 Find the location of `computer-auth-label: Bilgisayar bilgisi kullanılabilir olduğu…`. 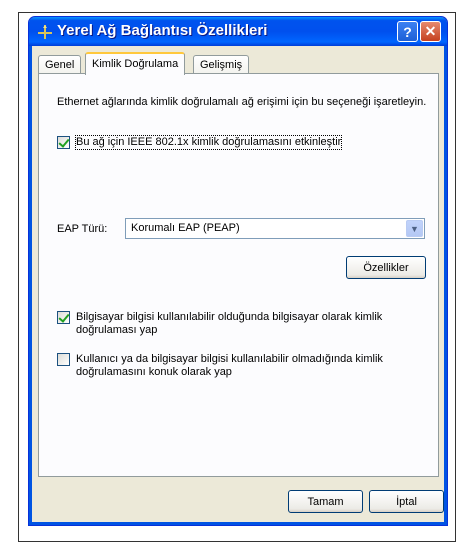

computer-auth-label: Bilgisayar bilgisi kullanılabilir olduğu… is located at coordinates (251, 324).